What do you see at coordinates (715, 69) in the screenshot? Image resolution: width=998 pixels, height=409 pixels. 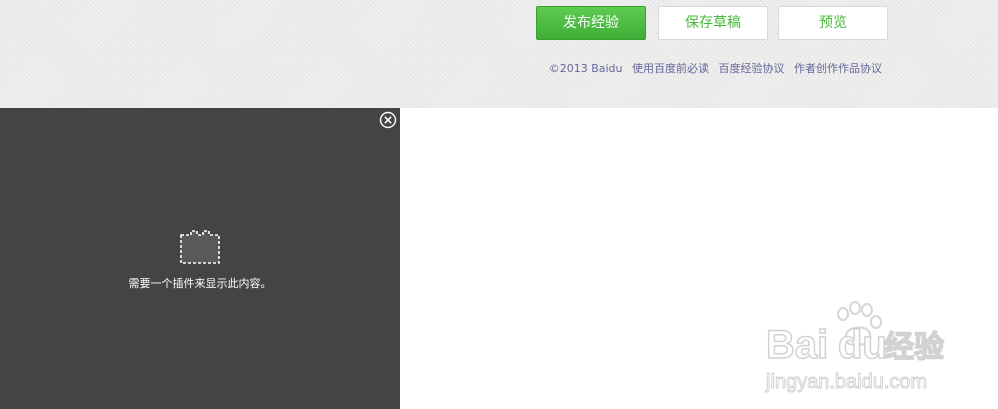 I see `footer-links: ©2013 Baidu 使用百度前必读 百度经验协议 作者创作作品协议` at bounding box center [715, 69].